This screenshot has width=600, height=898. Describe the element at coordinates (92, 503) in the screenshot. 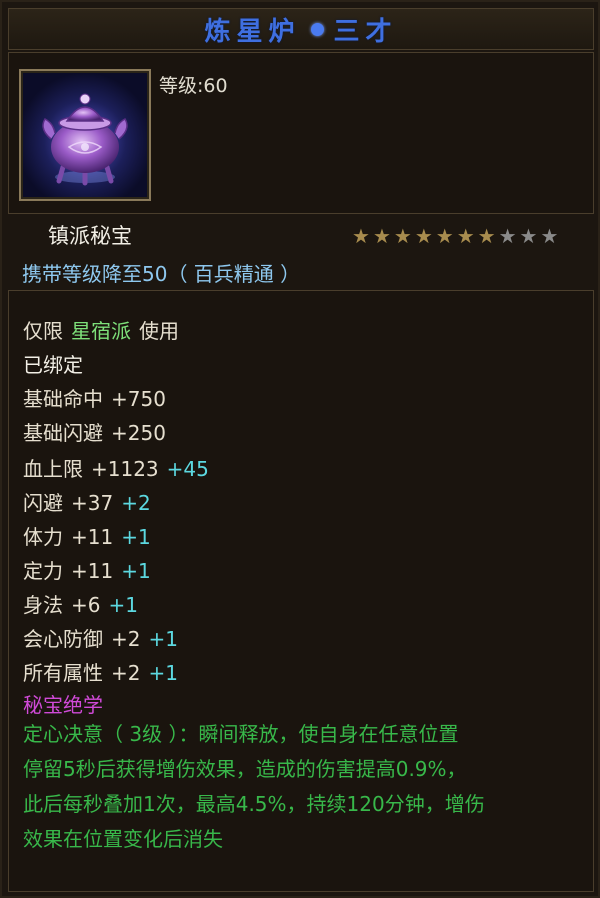

I see `stat-value: +37` at that location.